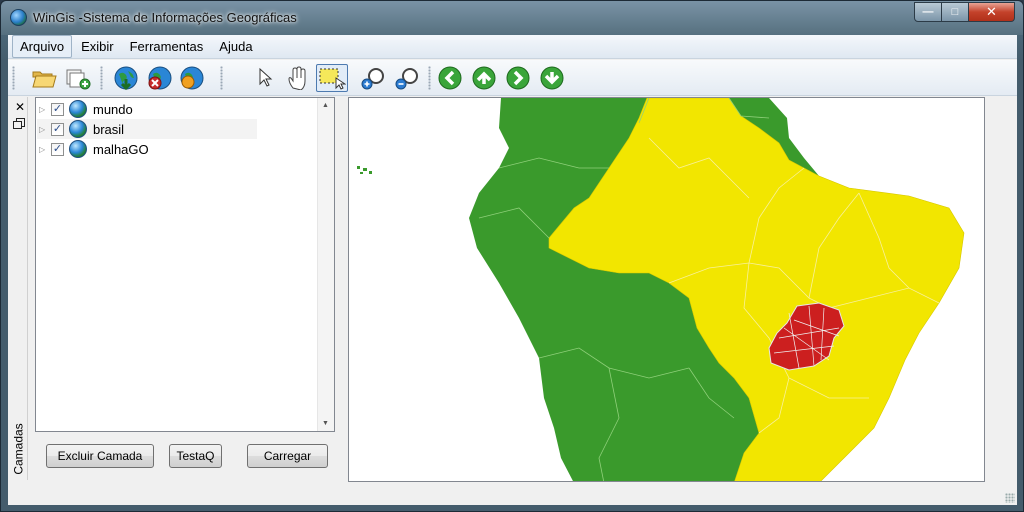 This screenshot has height=512, width=1024. What do you see at coordinates (13, 78) in the screenshot?
I see `toolbar-grip` at bounding box center [13, 78].